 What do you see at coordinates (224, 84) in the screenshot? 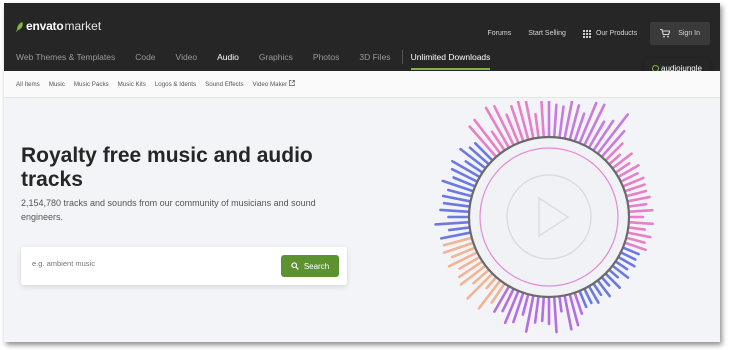
I see `subnav-sound-effects: Sound Effects` at bounding box center [224, 84].